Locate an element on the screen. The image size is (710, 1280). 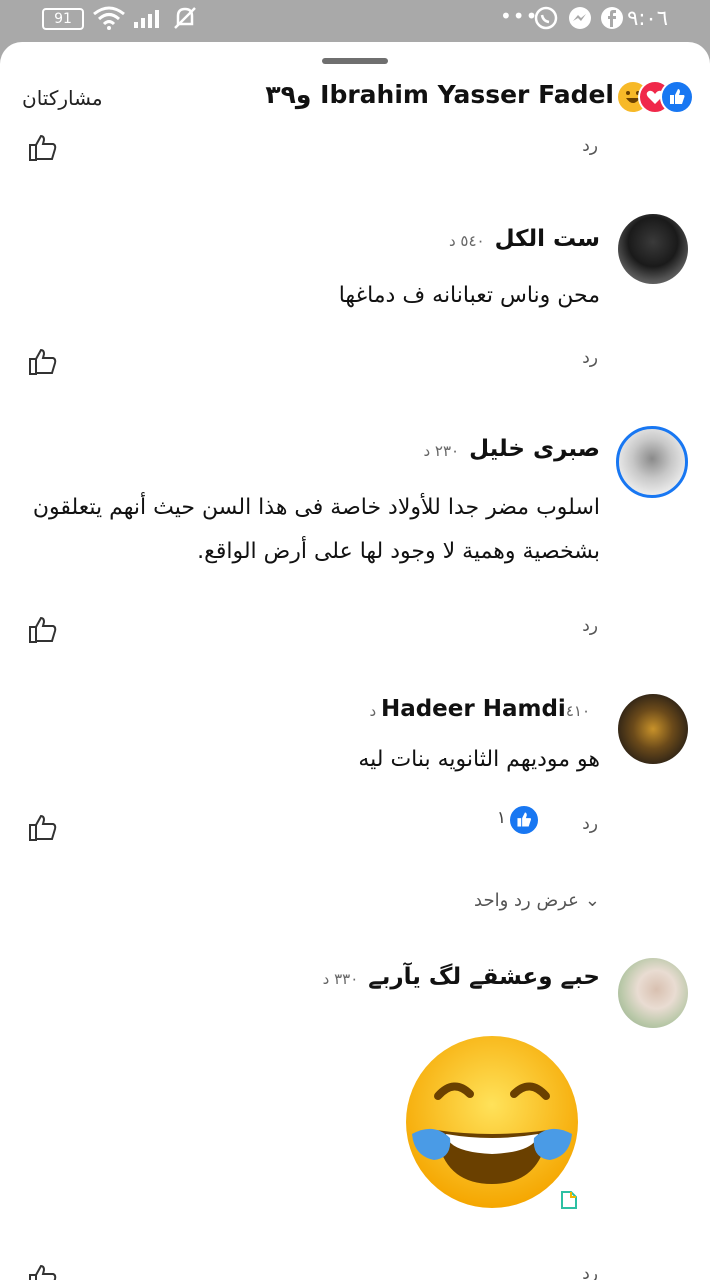
laughing-tears-emoji is located at coordinates (492, 1122).